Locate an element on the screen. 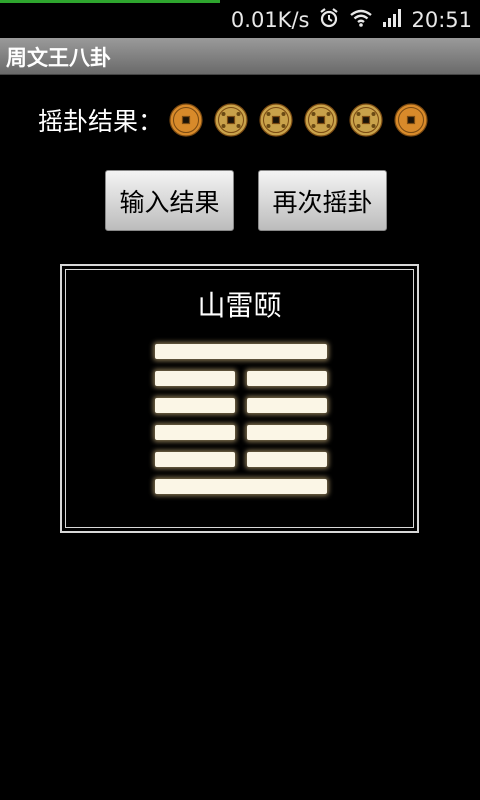 The height and width of the screenshot is (800, 480). input-result-button: 输入结果 is located at coordinates (169, 200).